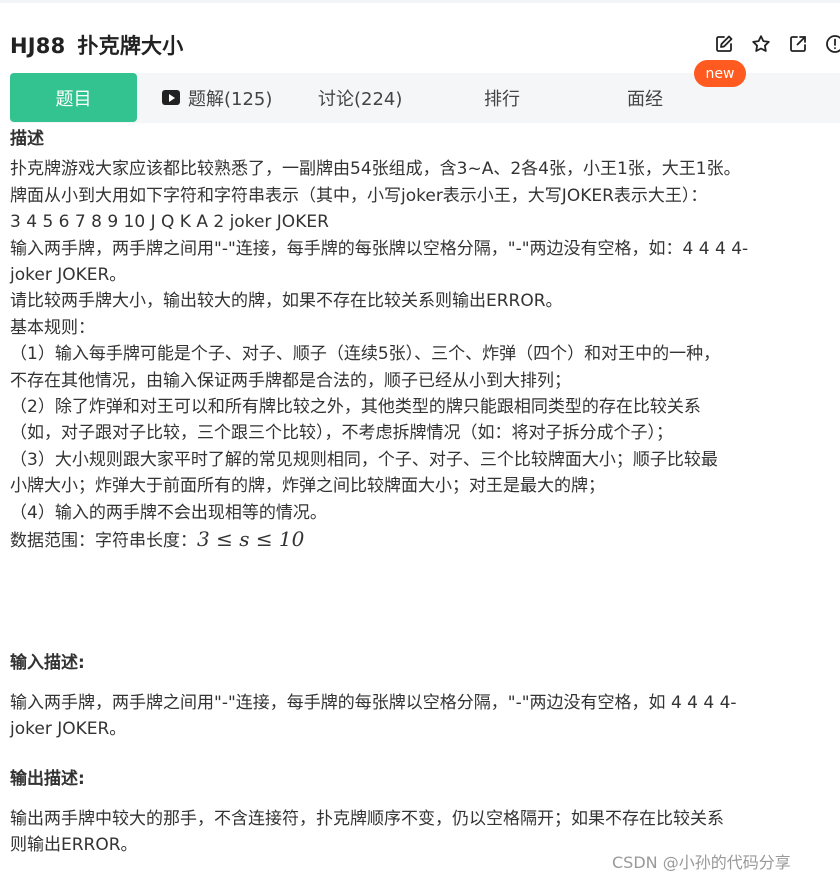 This screenshot has height=878, width=840. I want to click on csdn-watermark: CSDN @小孙的代码分享, so click(701, 862).